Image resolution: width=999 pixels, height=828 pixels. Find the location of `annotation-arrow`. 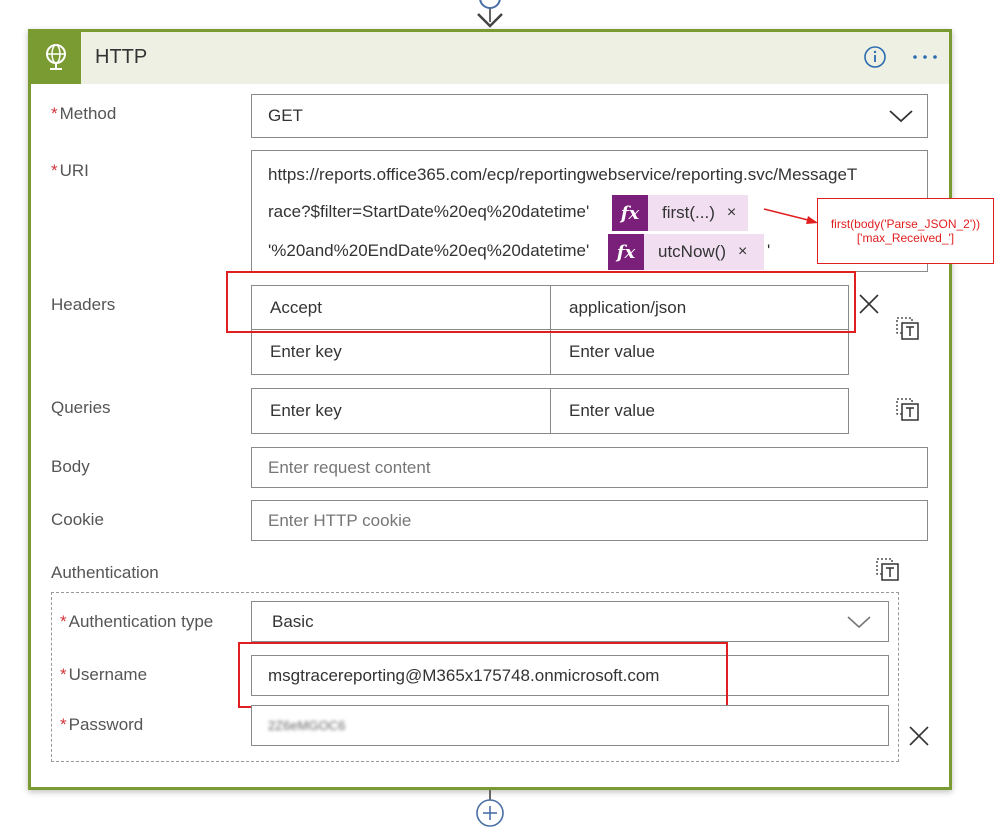

annotation-arrow is located at coordinates (790, 216).